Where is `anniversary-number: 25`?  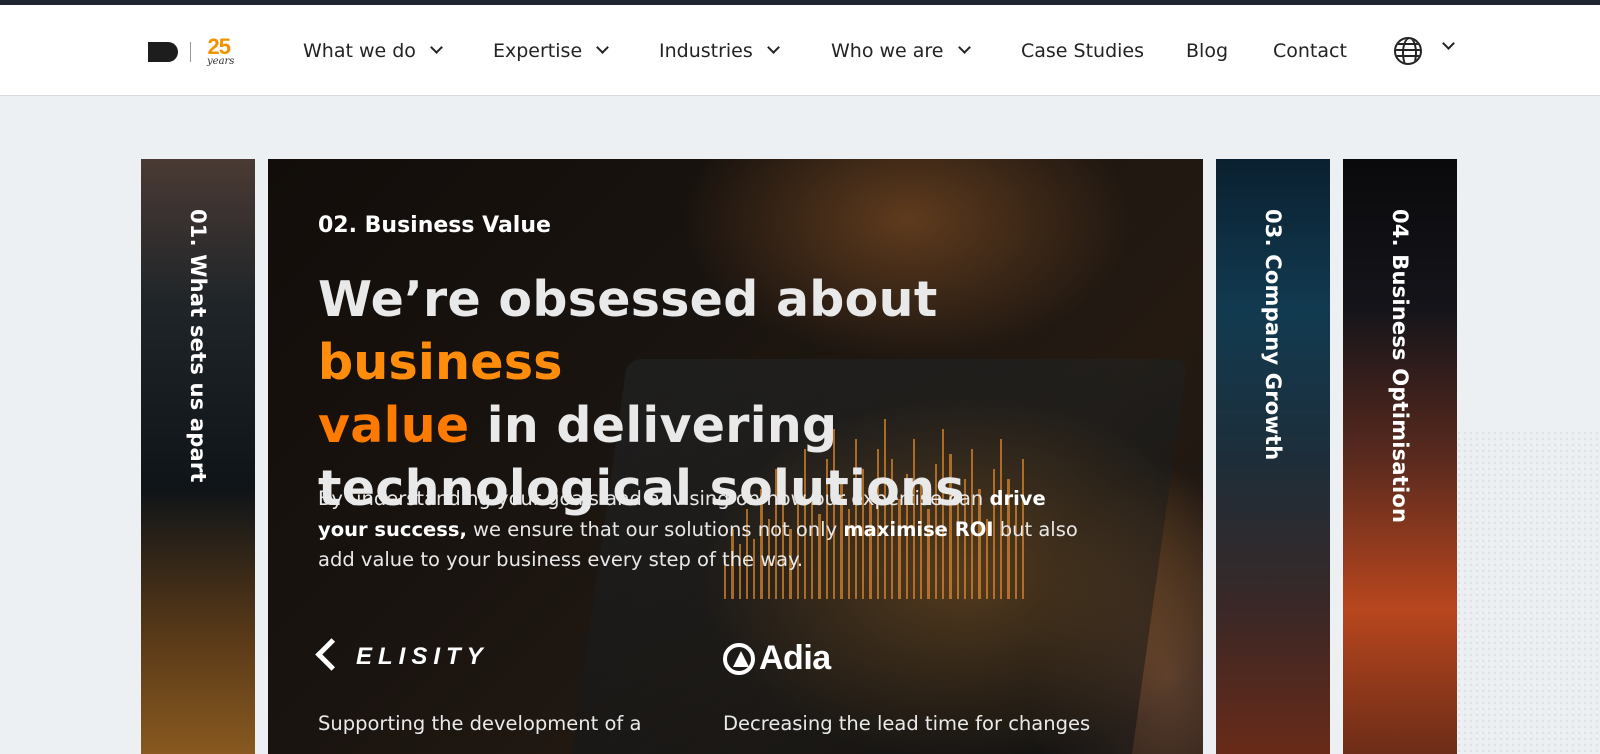 anniversary-number: 25 is located at coordinates (219, 46).